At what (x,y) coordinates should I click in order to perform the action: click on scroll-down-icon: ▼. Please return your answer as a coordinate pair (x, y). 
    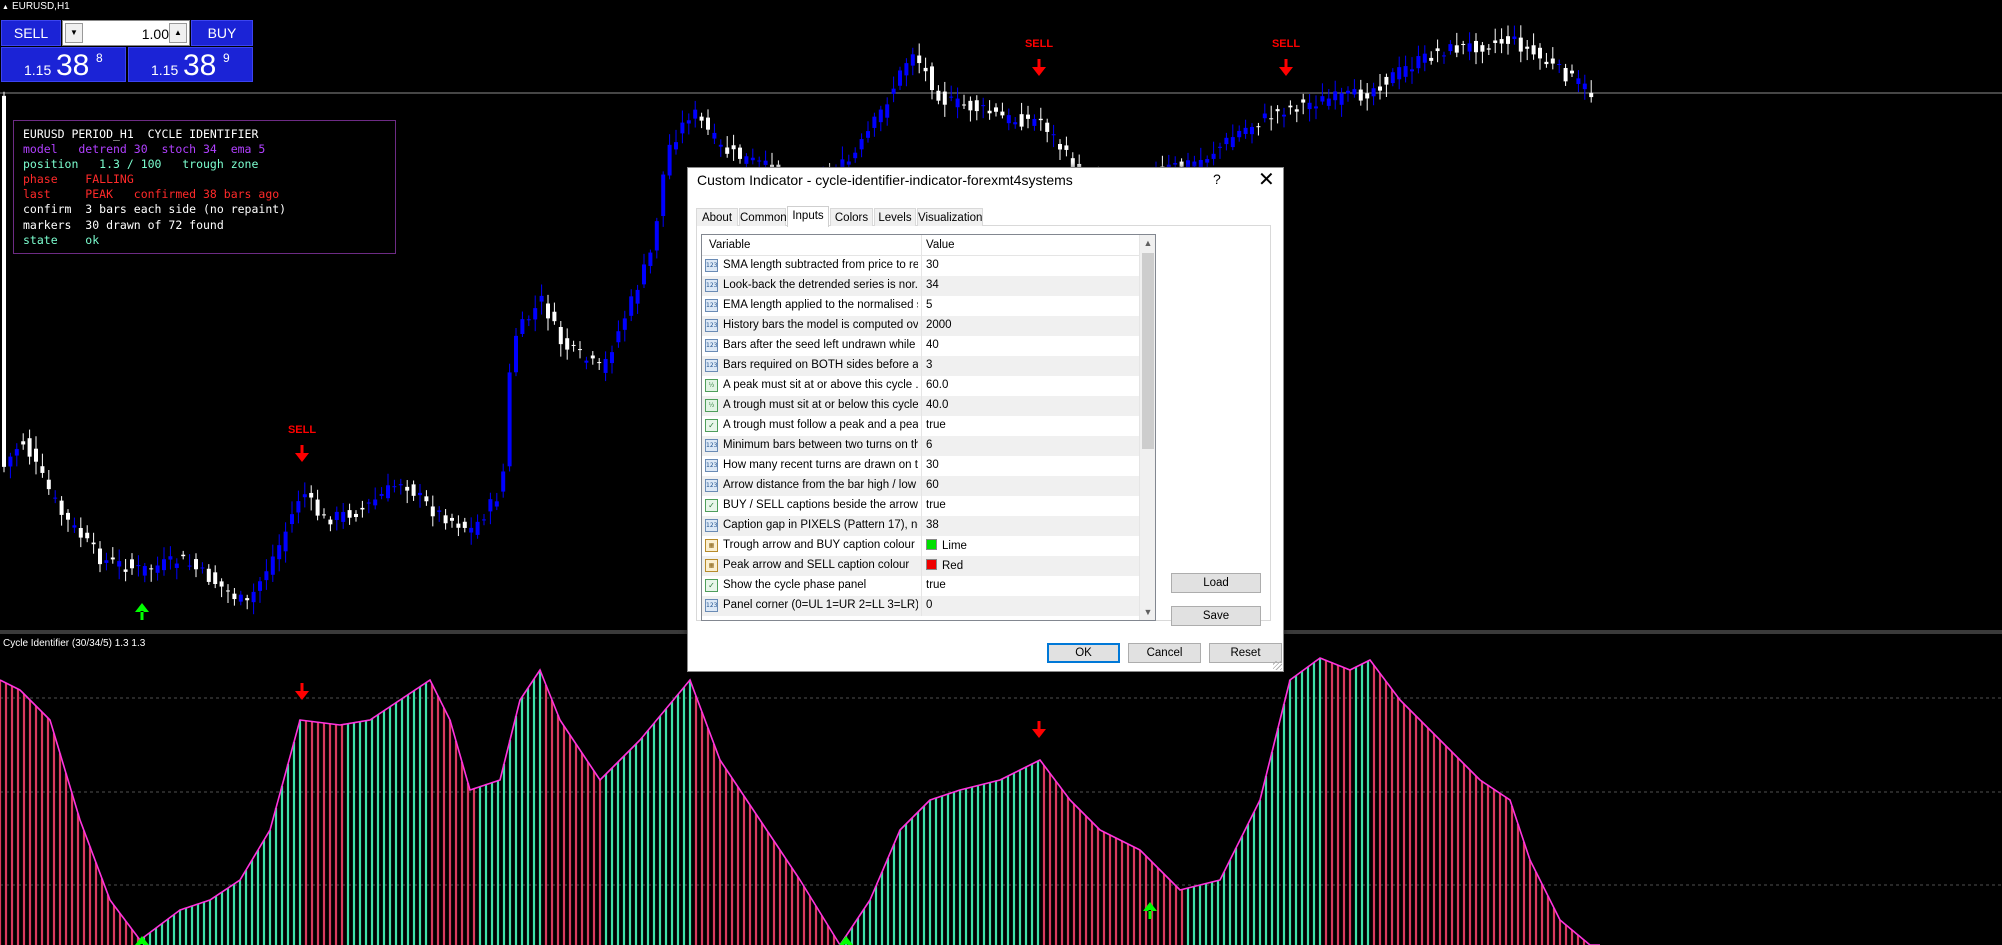
    Looking at the image, I should click on (1147, 612).